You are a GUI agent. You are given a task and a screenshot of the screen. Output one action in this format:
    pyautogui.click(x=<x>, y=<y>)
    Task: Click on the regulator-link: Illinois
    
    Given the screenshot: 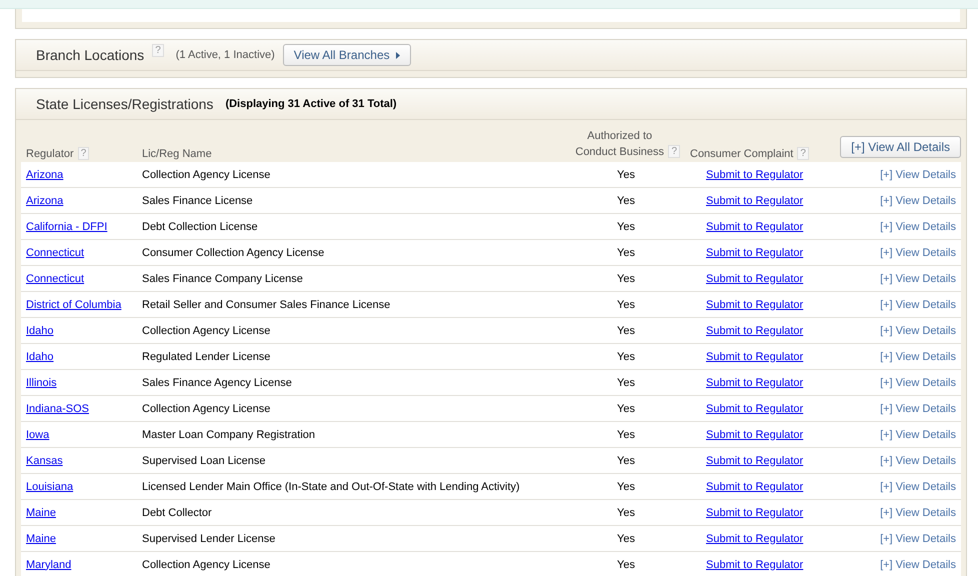 What is the action you would take?
    pyautogui.click(x=41, y=382)
    